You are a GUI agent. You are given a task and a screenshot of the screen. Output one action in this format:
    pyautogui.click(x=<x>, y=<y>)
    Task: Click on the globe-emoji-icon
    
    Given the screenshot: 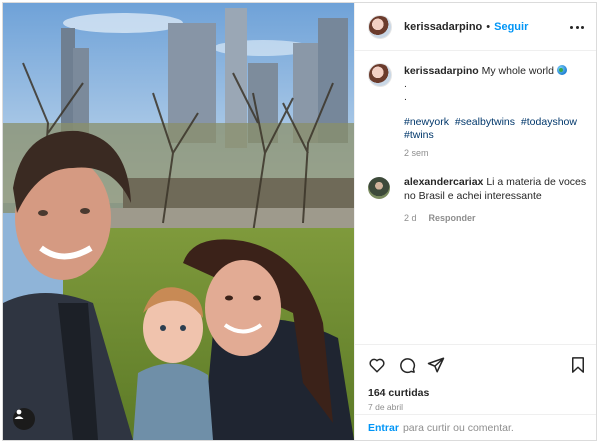 What is the action you would take?
    pyautogui.click(x=561, y=70)
    